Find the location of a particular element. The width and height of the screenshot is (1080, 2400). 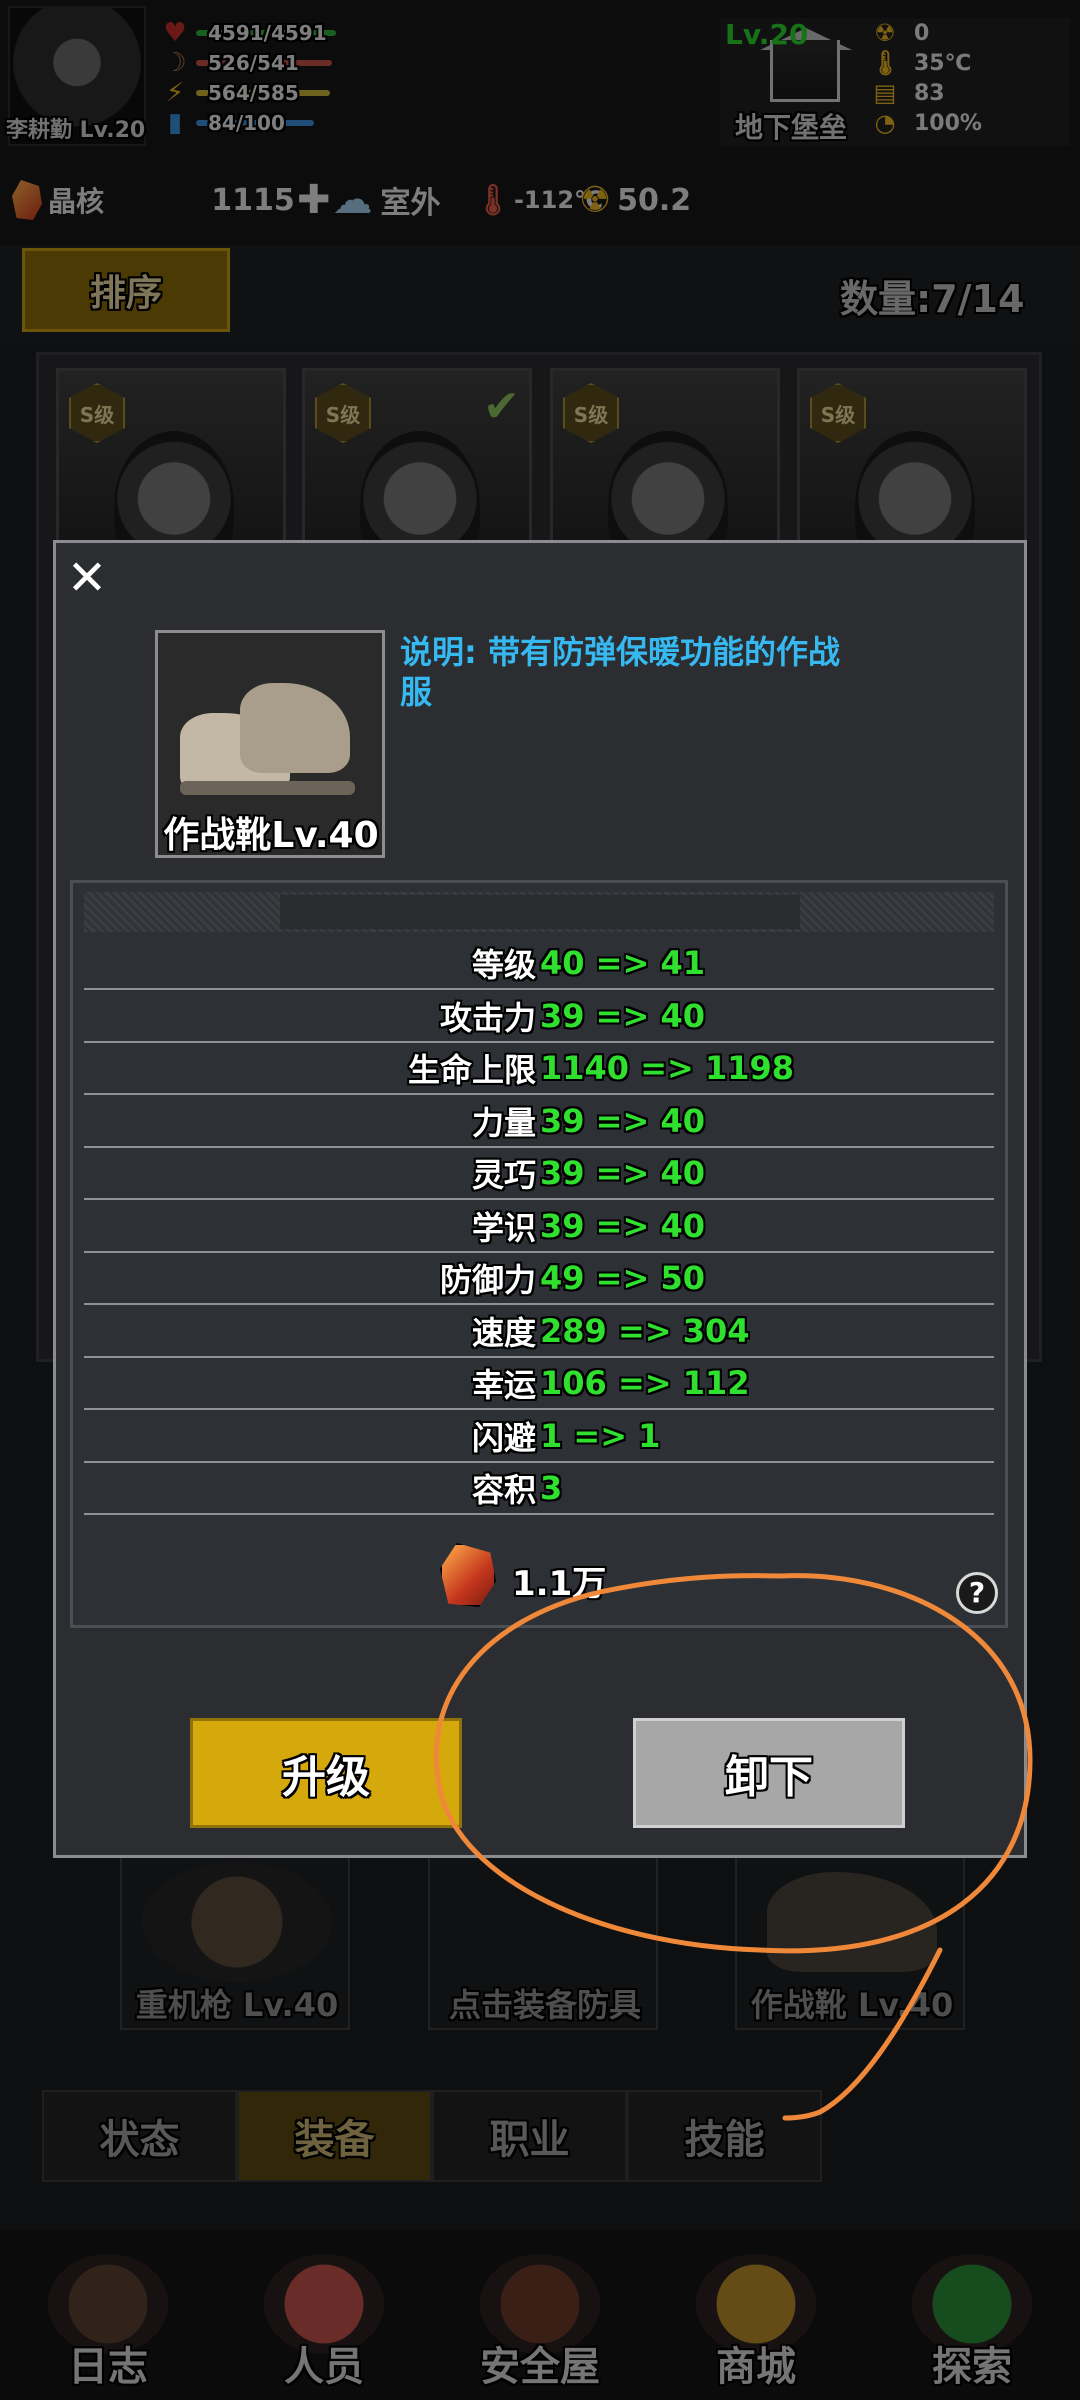

upgrade-stat-row: 幸运 106 => 112 is located at coordinates (539, 1384).